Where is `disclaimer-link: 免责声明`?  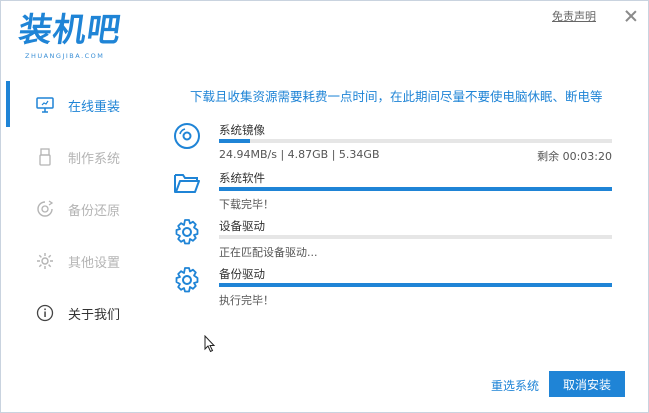 disclaimer-link: 免责声明 is located at coordinates (574, 16).